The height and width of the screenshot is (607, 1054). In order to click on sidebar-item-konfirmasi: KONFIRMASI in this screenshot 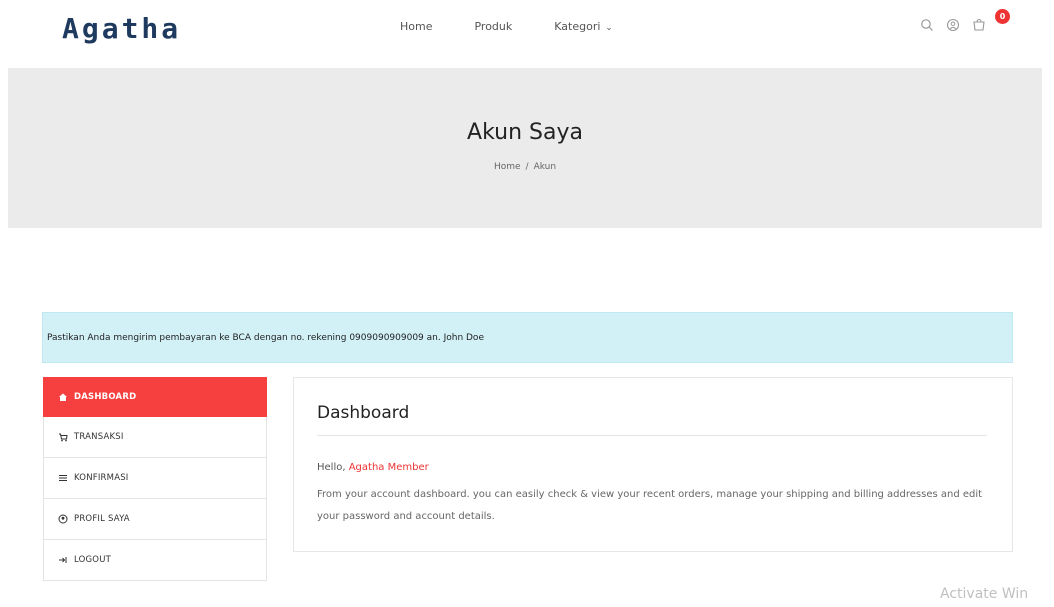, I will do `click(155, 478)`.